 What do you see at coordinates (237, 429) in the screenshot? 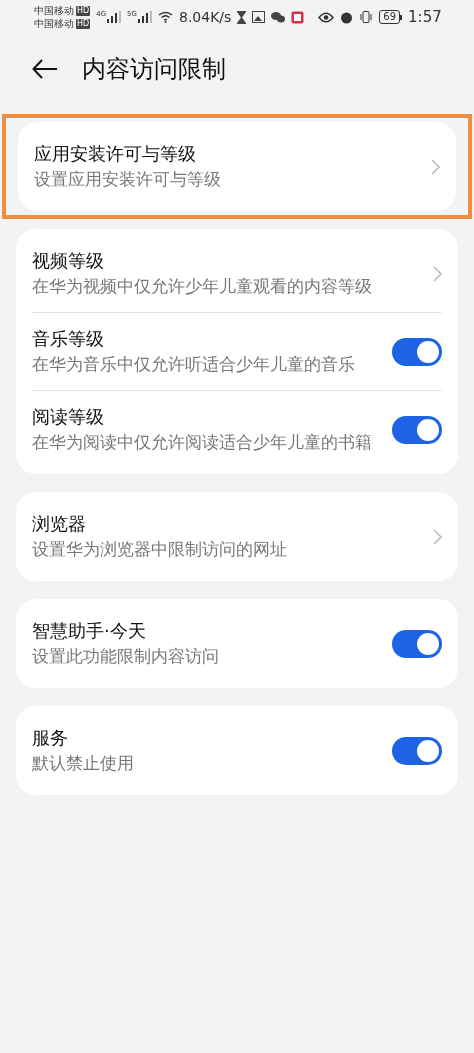
I see `settings-row: 阅读等级 在华为阅读中仅允许阅读适合少年儿童的书籍` at bounding box center [237, 429].